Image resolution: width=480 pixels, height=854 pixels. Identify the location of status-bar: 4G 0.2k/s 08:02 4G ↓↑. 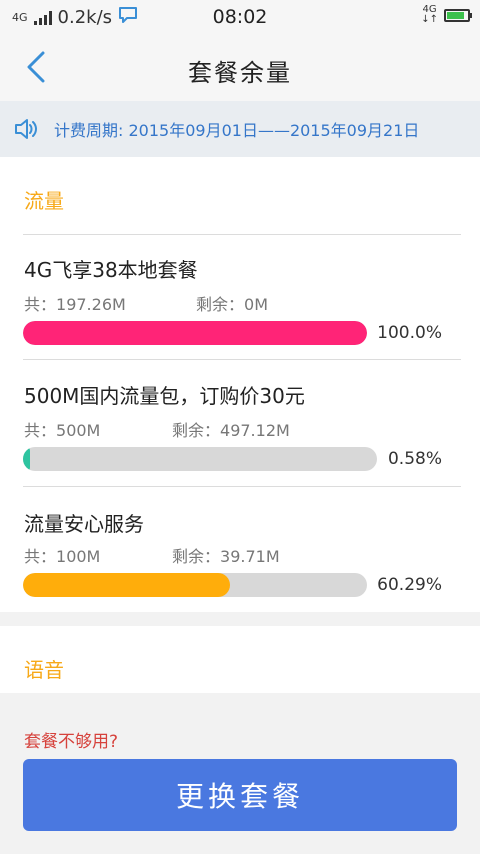
(240, 16).